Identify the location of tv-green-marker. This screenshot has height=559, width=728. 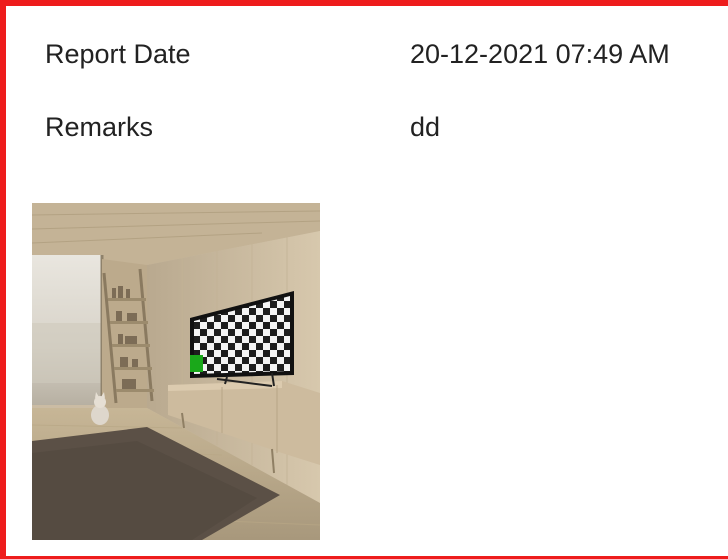
(196, 363).